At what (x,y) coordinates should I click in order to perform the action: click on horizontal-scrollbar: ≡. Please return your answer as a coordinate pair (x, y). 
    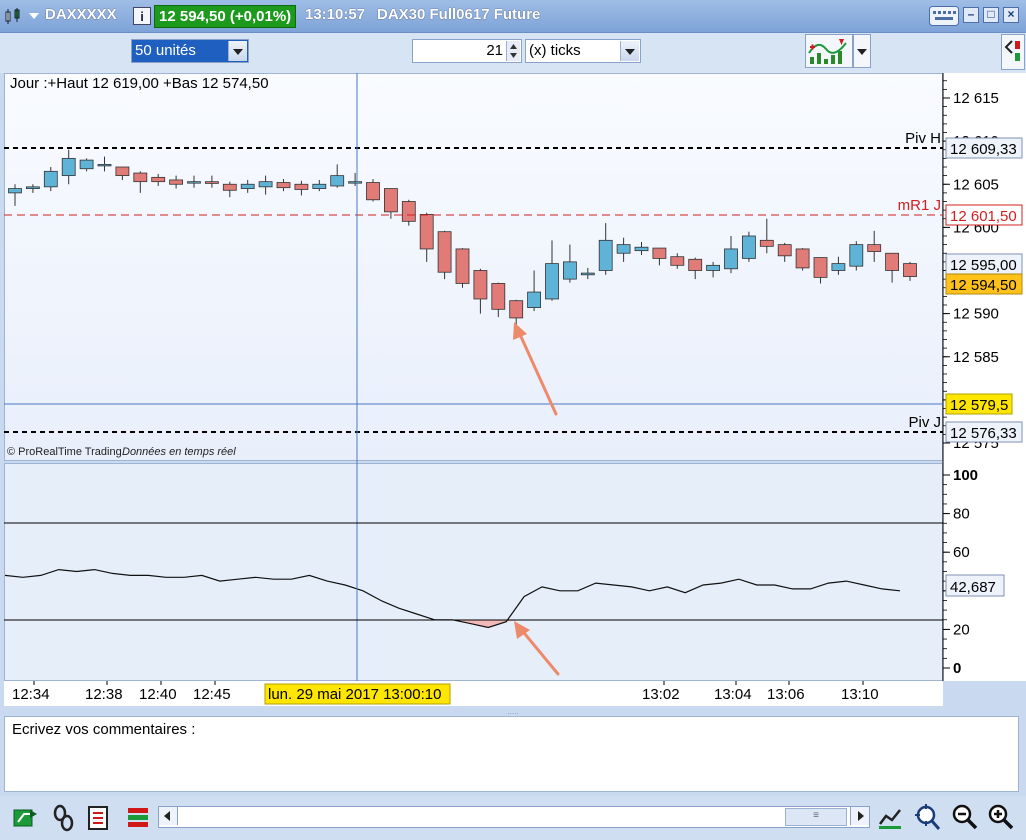
    Looking at the image, I should click on (514, 817).